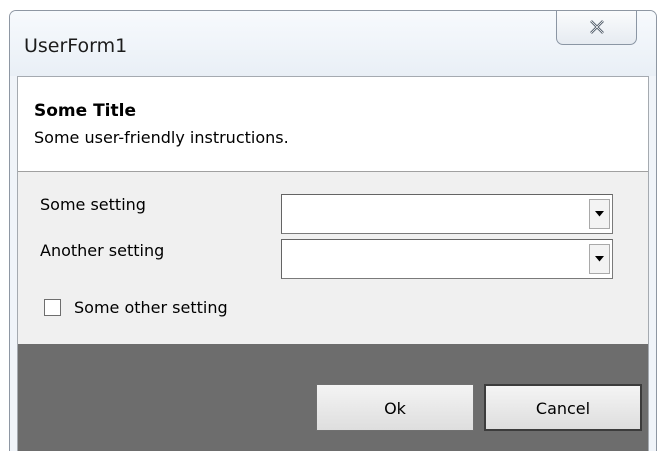 Image resolution: width=658 pixels, height=452 pixels. What do you see at coordinates (52, 307) in the screenshot?
I see `some-other-setting-checkbox` at bounding box center [52, 307].